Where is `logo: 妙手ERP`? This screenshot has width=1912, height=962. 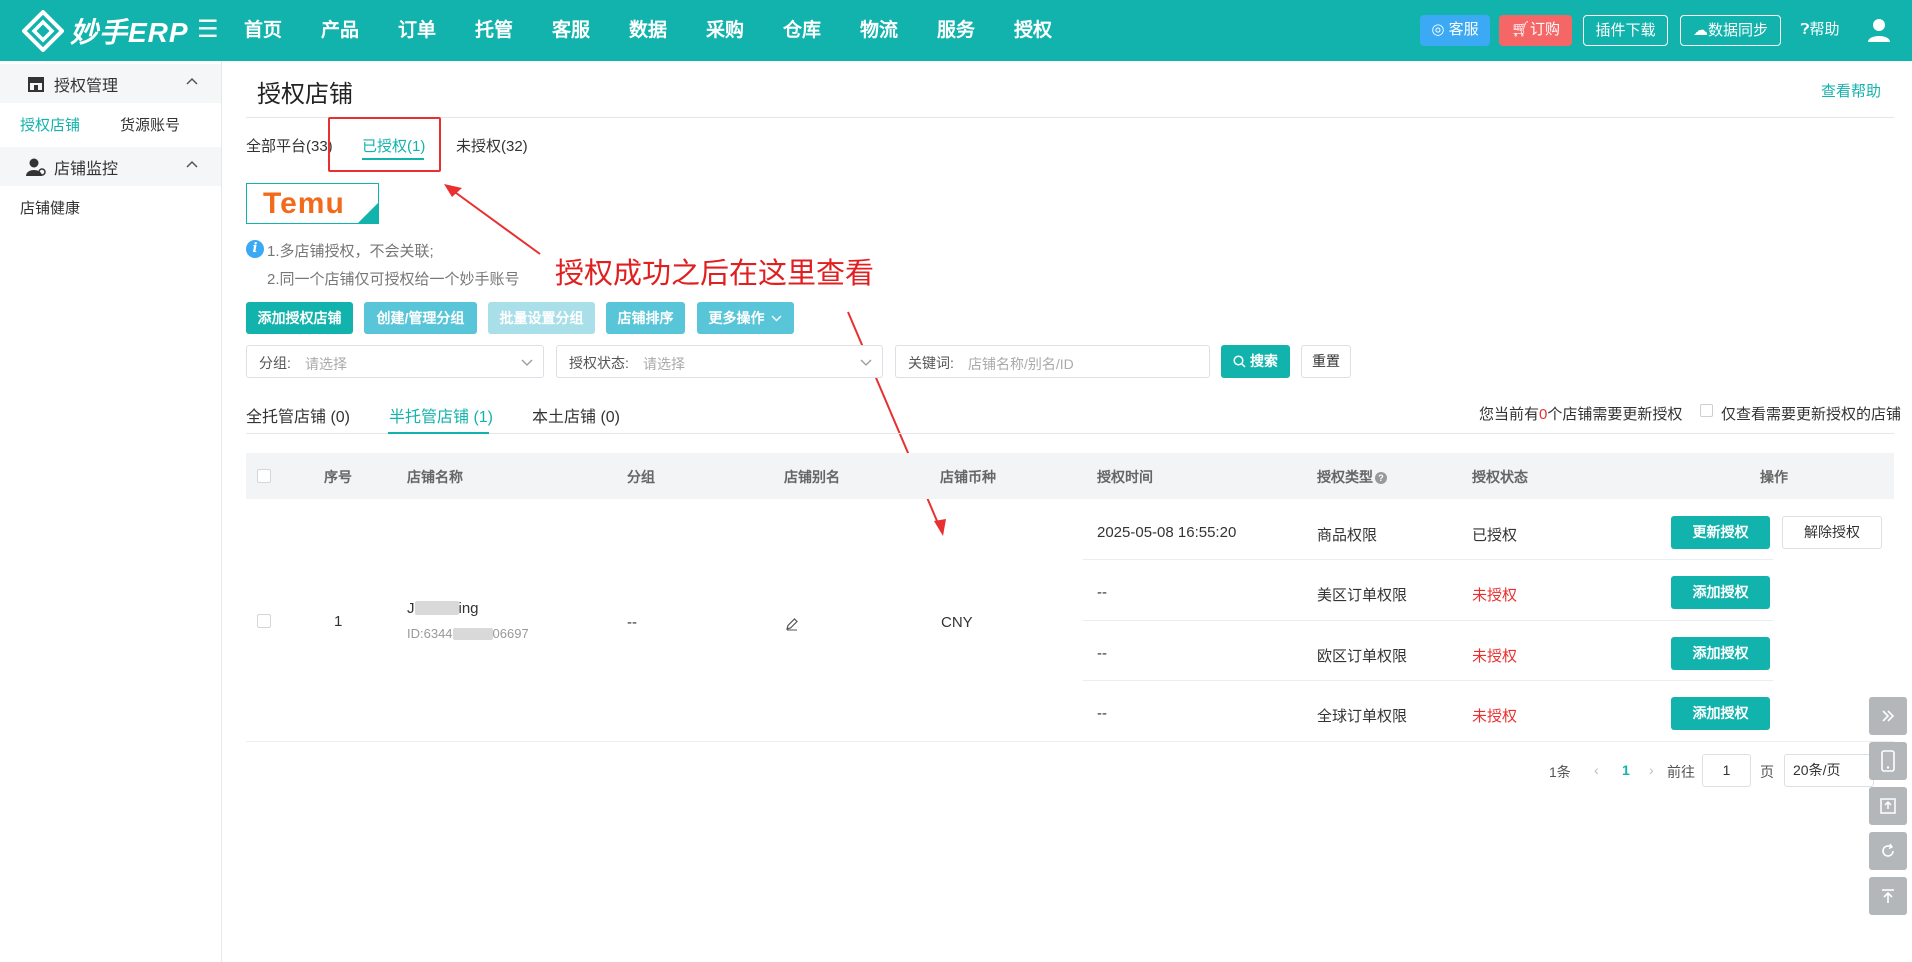 logo: 妙手ERP is located at coordinates (105, 31).